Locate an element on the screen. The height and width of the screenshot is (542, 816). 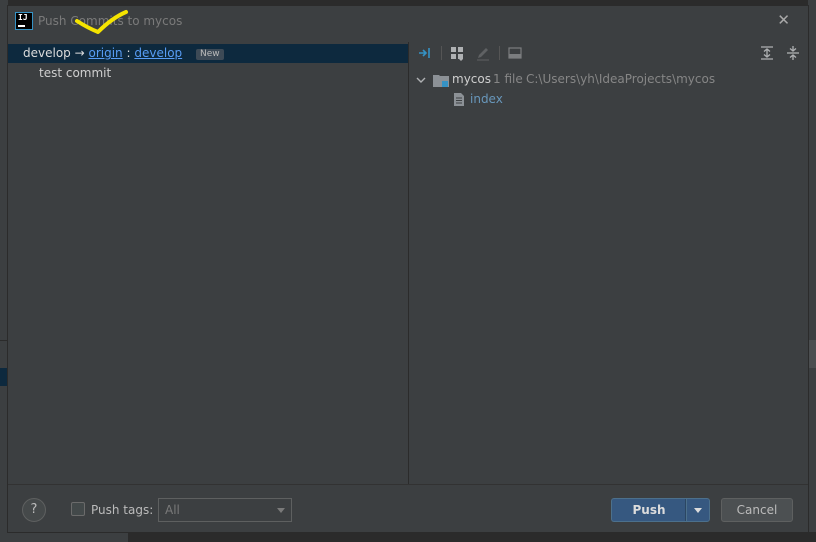
close-icon: ✕ is located at coordinates (783, 20).